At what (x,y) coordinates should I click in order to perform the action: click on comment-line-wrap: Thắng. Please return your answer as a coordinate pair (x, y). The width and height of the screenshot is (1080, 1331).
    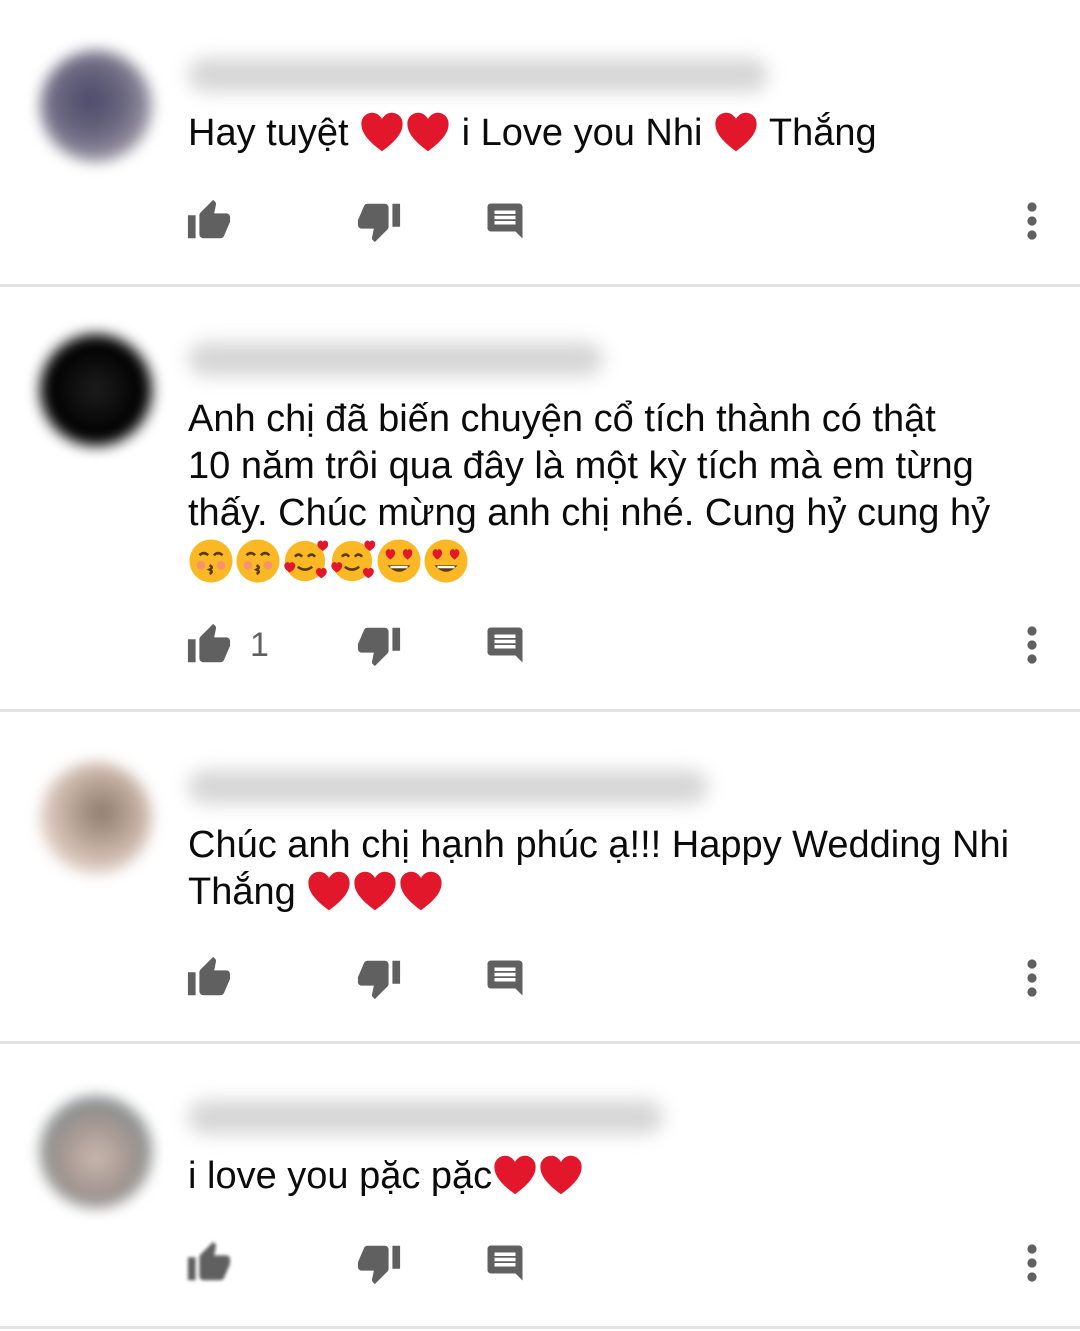
    Looking at the image, I should click on (618, 892).